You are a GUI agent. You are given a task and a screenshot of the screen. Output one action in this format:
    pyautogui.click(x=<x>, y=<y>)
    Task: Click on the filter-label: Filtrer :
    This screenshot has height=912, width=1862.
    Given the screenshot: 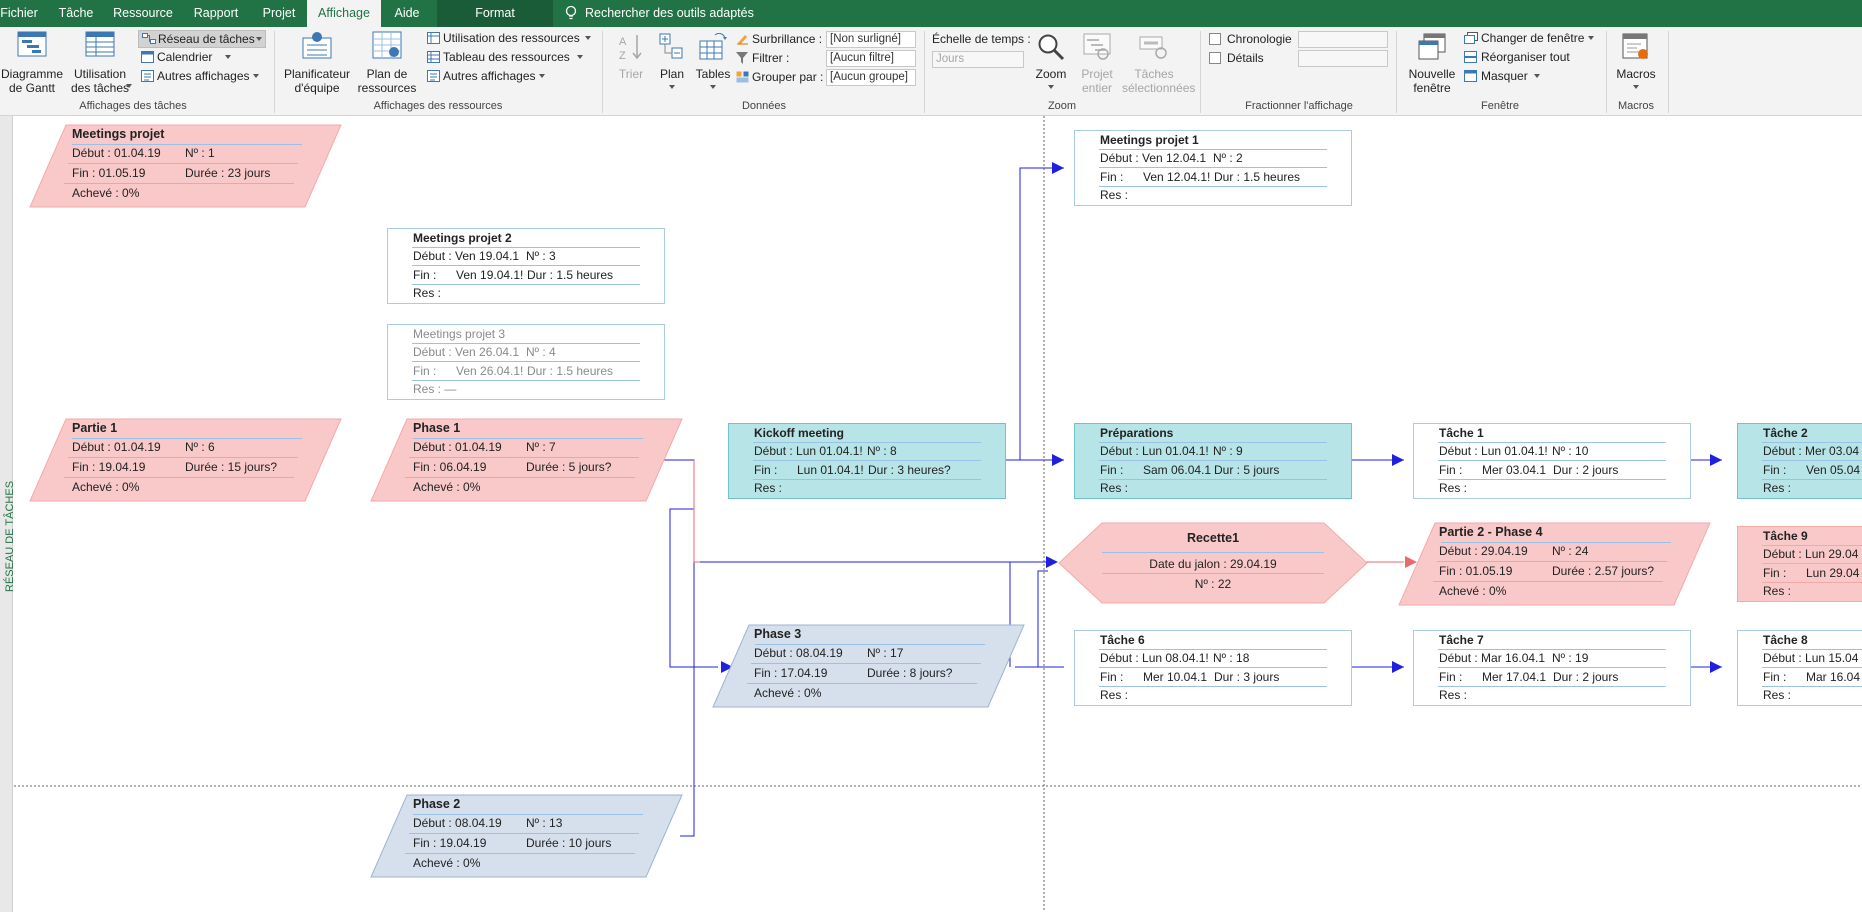 What is the action you would take?
    pyautogui.click(x=771, y=58)
    